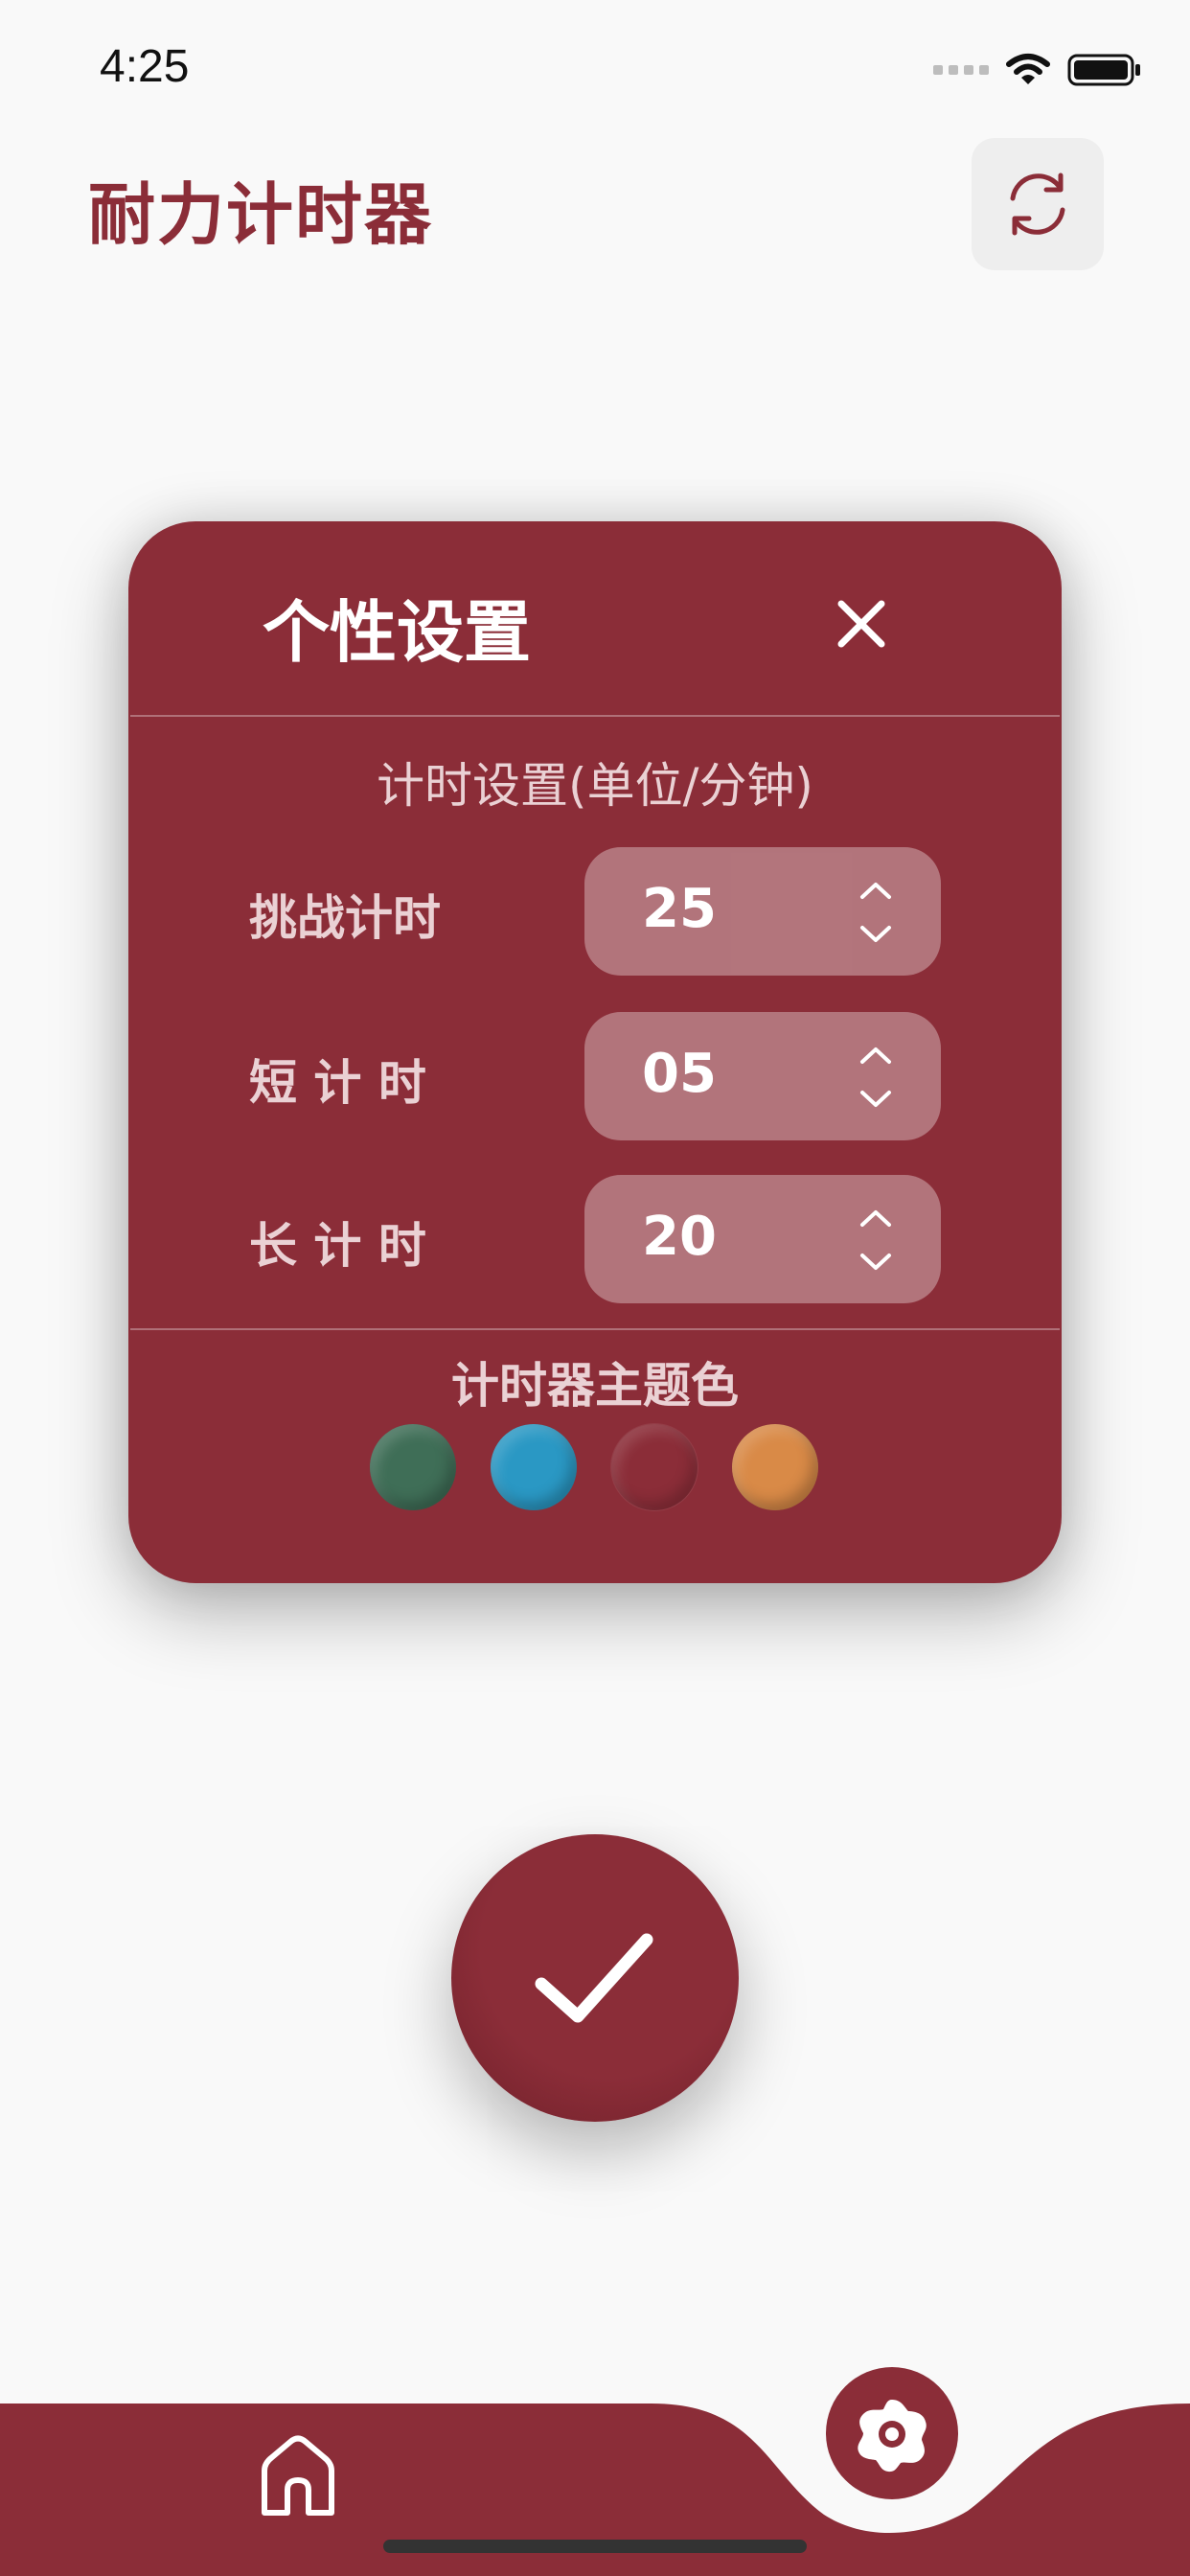  What do you see at coordinates (961, 70) in the screenshot?
I see `signal-icon` at bounding box center [961, 70].